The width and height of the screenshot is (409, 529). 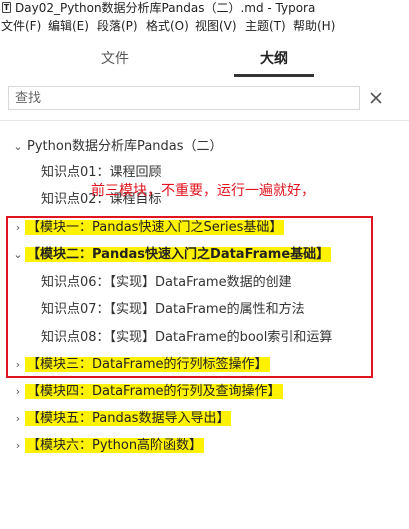 What do you see at coordinates (155, 227) in the screenshot?
I see `outline-item-label: 【模块一：Pandas快速入门之Series基础】` at bounding box center [155, 227].